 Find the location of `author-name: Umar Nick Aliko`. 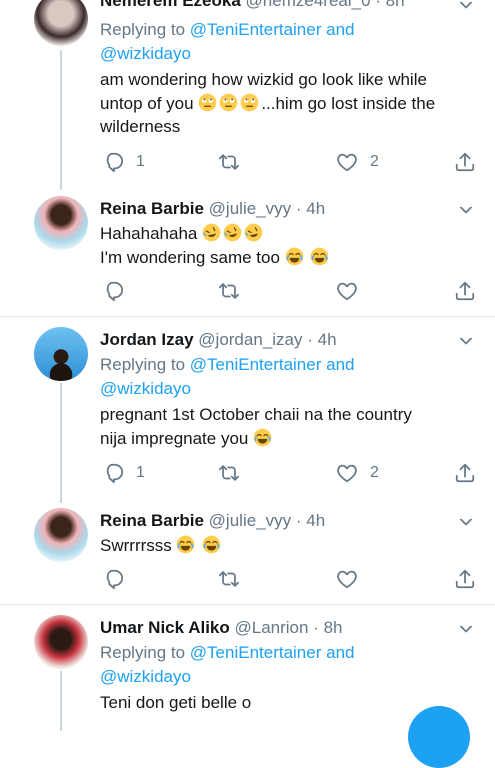

author-name: Umar Nick Aliko is located at coordinates (165, 627).